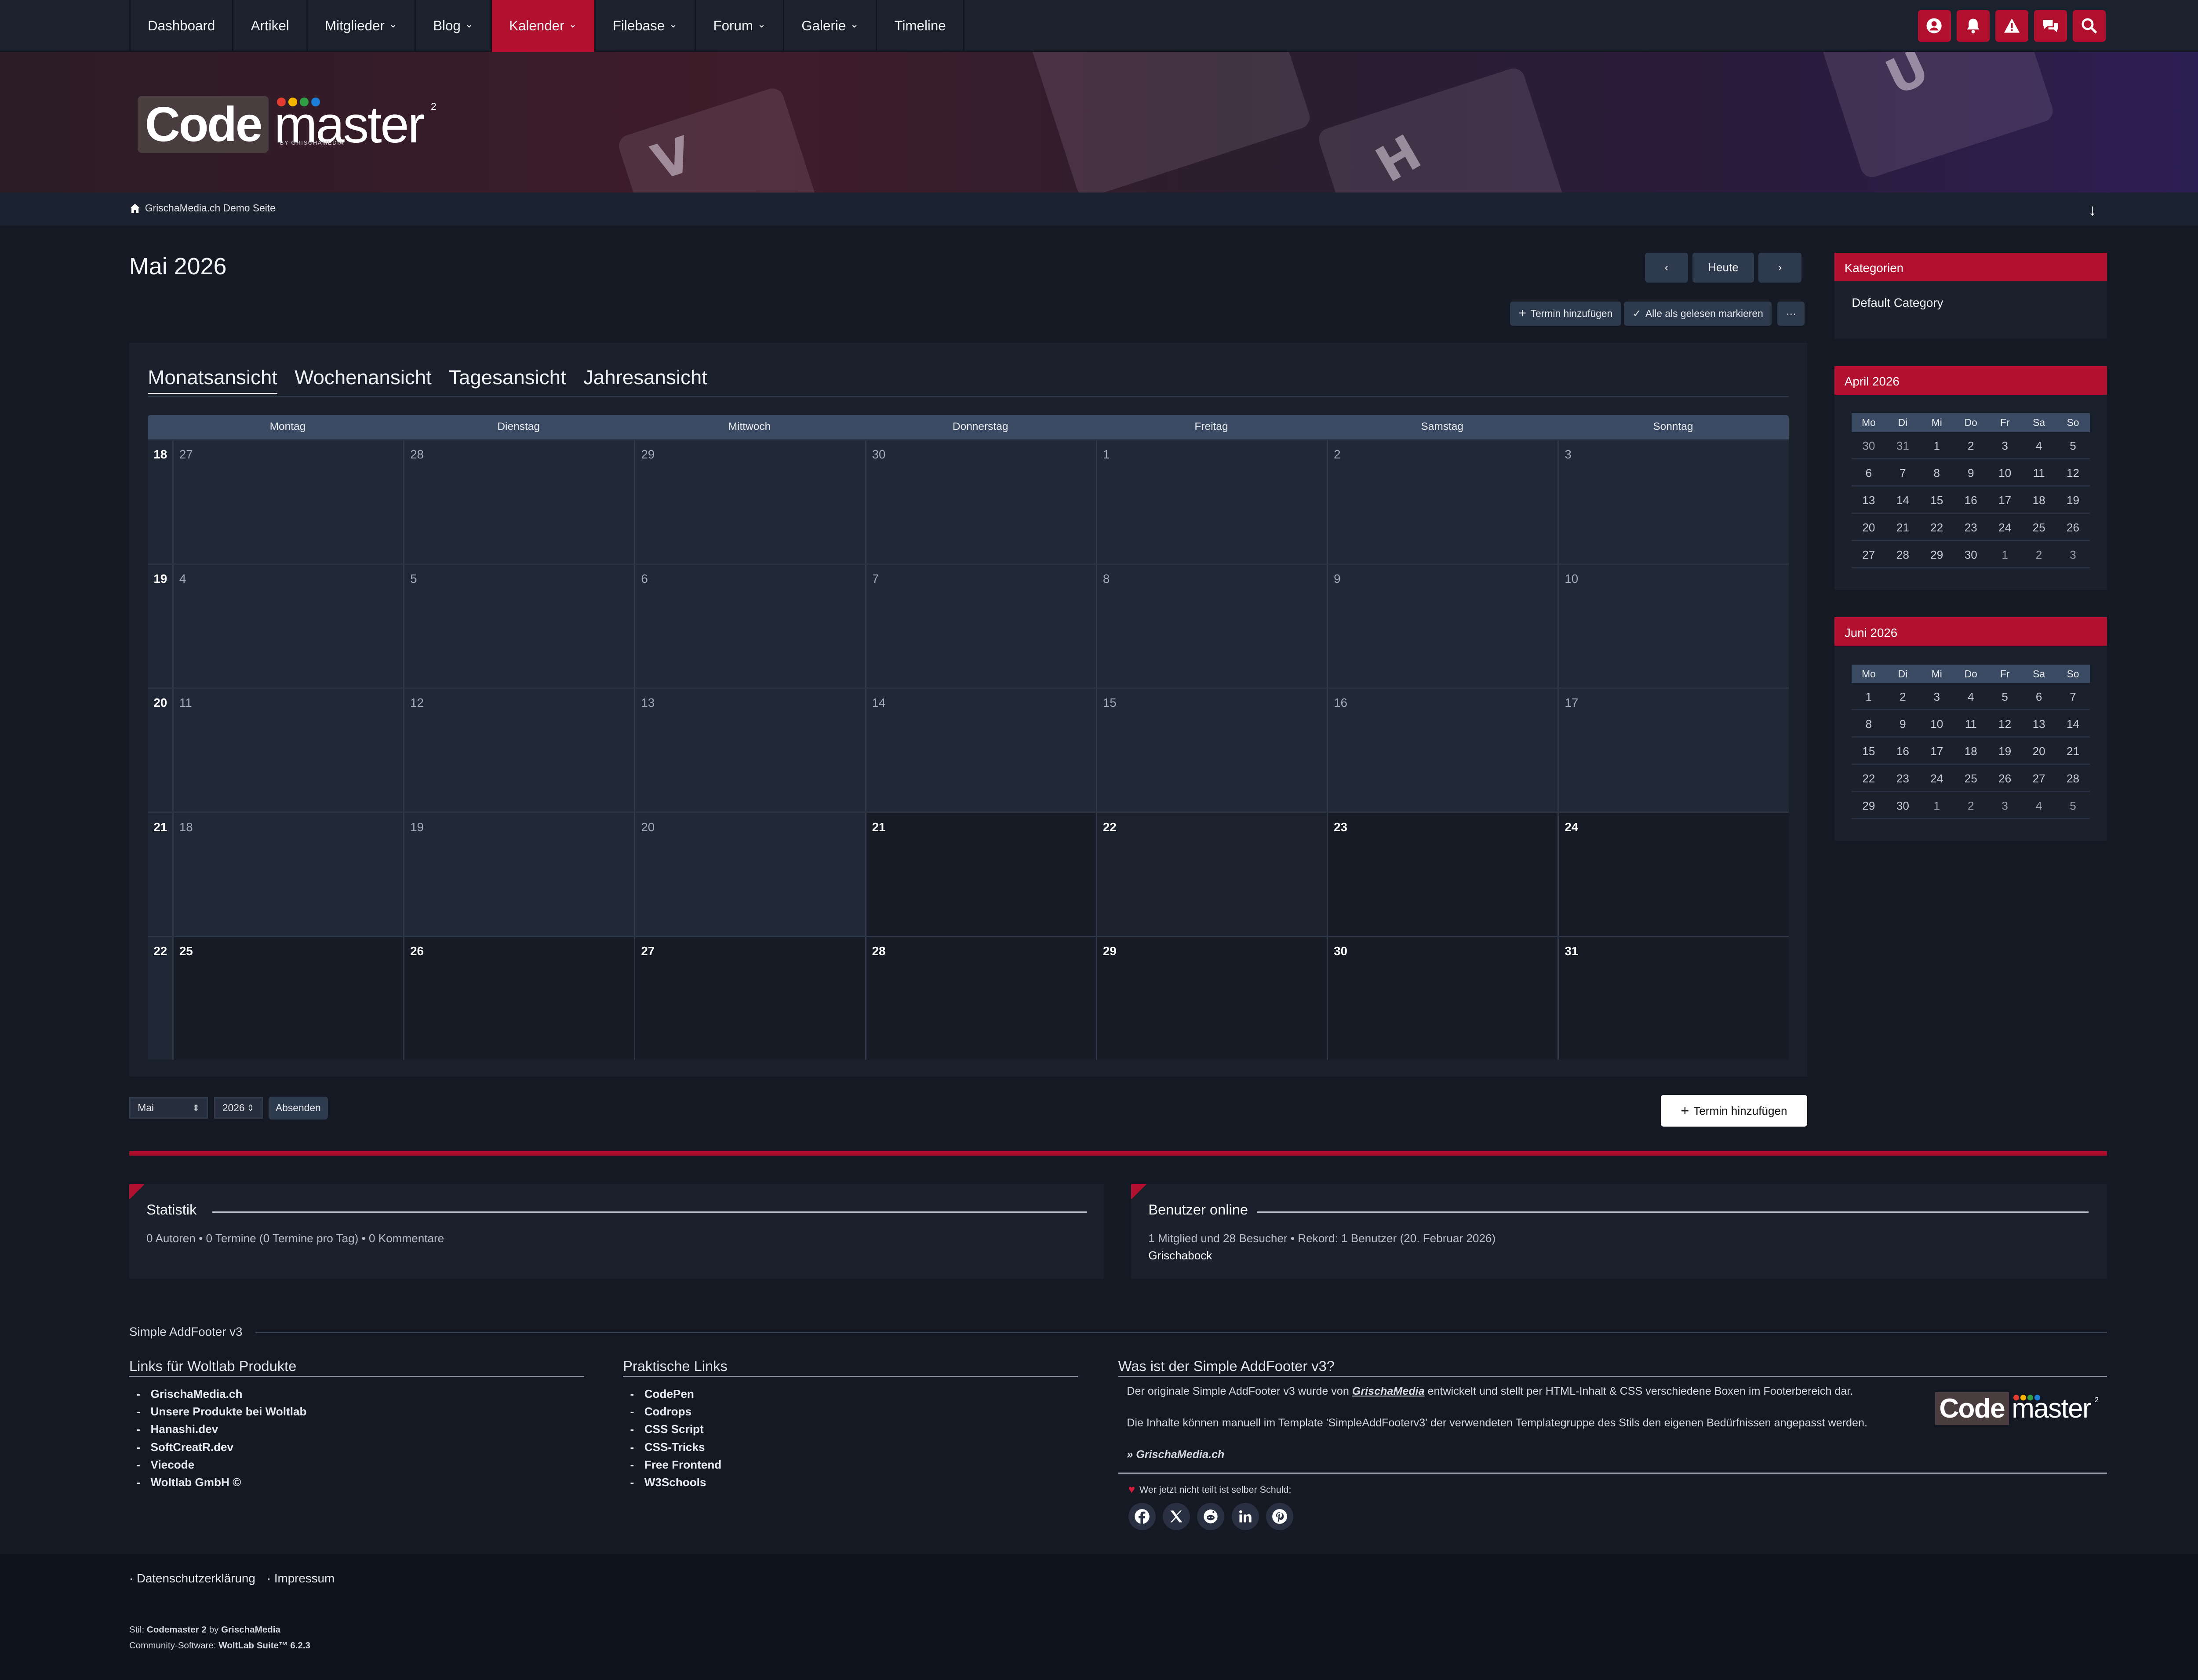  What do you see at coordinates (160, 750) in the screenshot?
I see `week-number: 20` at bounding box center [160, 750].